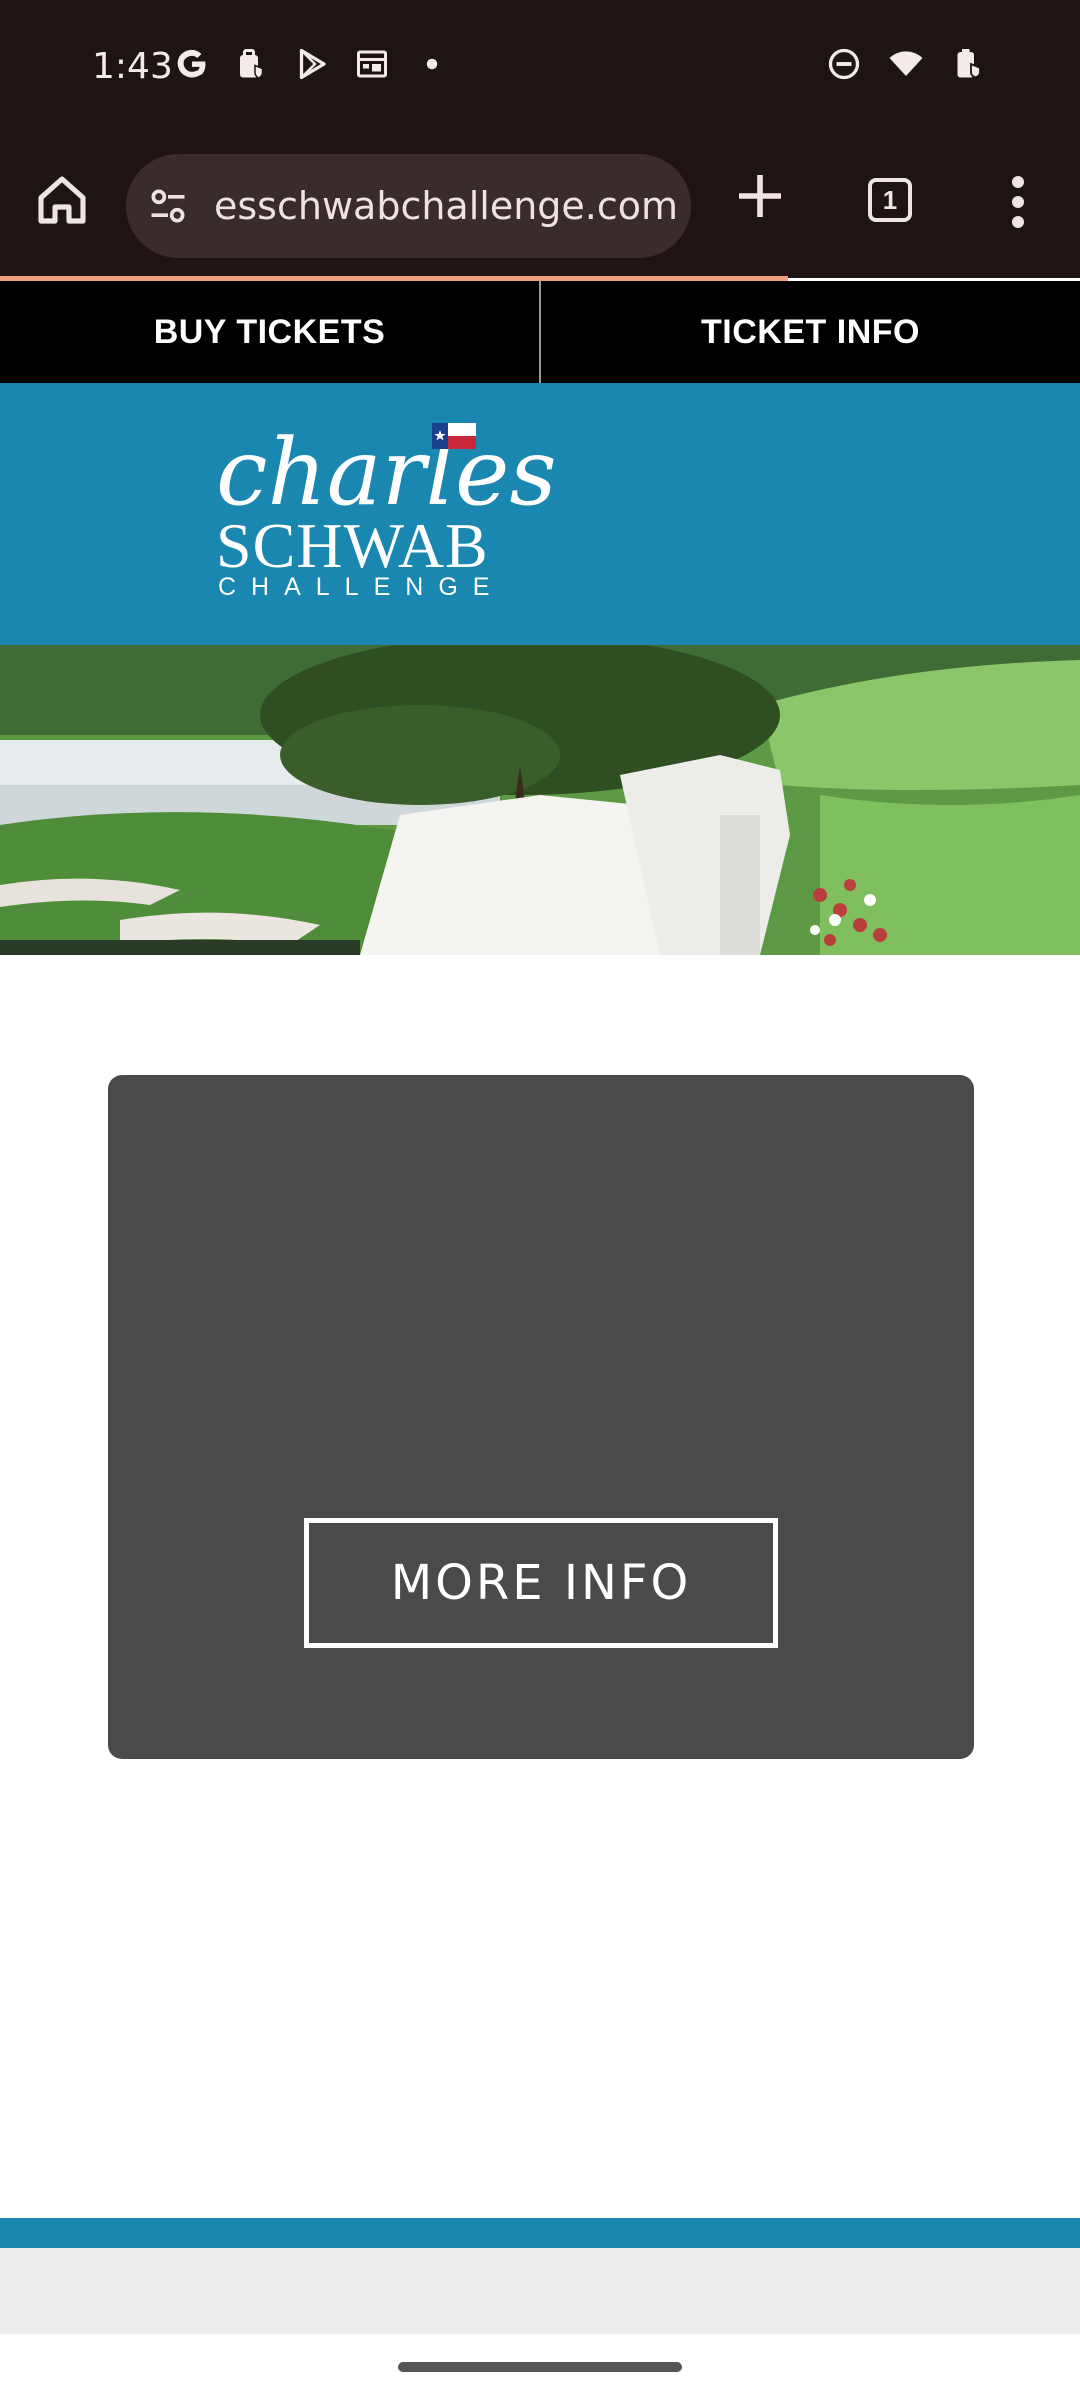  What do you see at coordinates (540, 332) in the screenshot?
I see `site-nav: BUY TICKETS TICKET INFO` at bounding box center [540, 332].